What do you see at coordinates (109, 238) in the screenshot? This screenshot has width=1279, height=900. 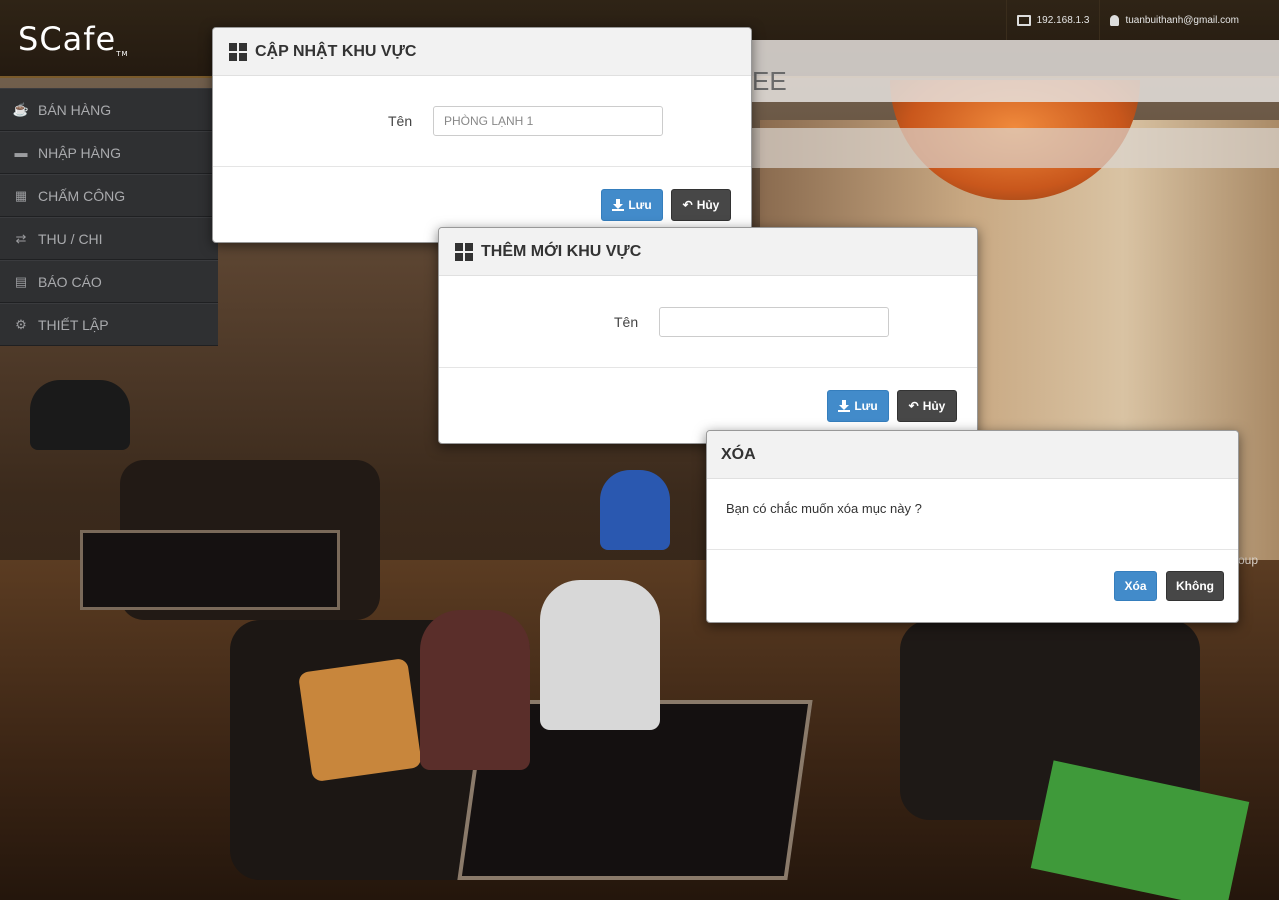 I see `sidebar-item-thu-chi: ⇄ THU / CHI` at bounding box center [109, 238].